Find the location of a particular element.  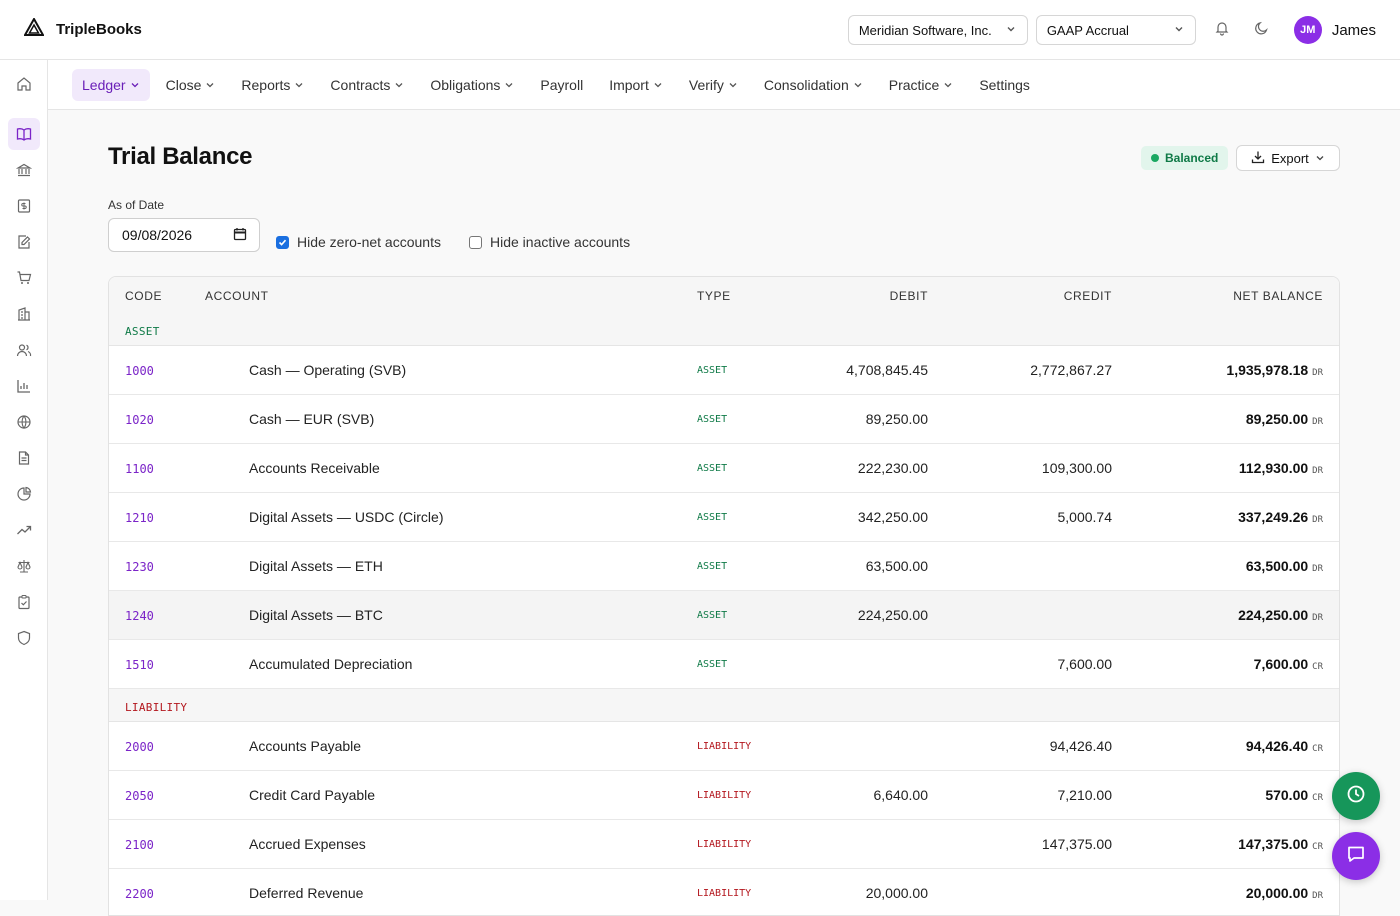

shield-icon is located at coordinates (24, 638).